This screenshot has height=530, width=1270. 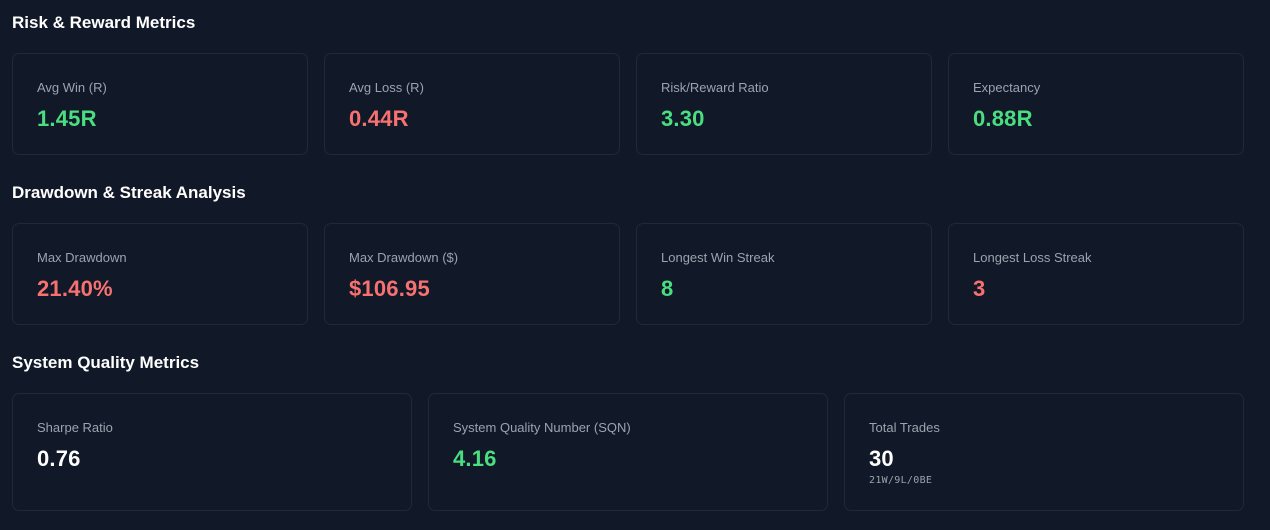 What do you see at coordinates (129, 192) in the screenshot?
I see `section-title-drawdown-streak: Drawdown & Streak Analysis` at bounding box center [129, 192].